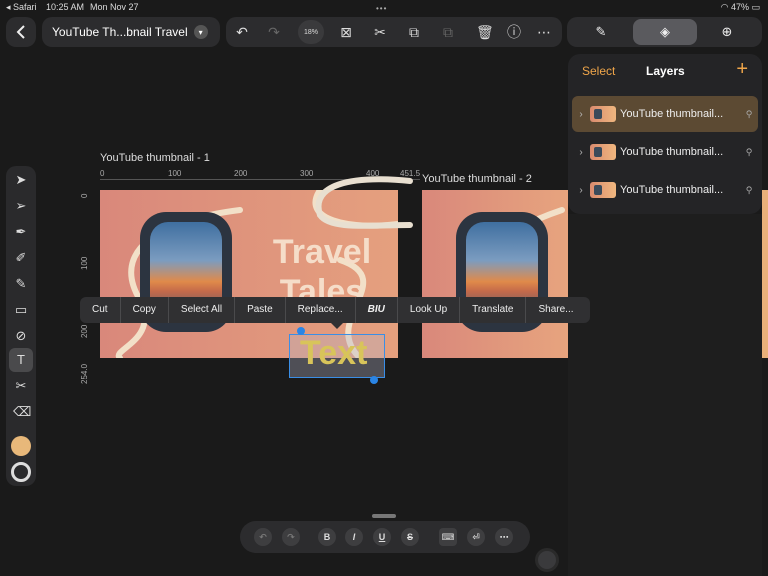 The height and width of the screenshot is (576, 768). Describe the element at coordinates (200, 32) in the screenshot. I see `chevron-down-icon: ▾` at that location.